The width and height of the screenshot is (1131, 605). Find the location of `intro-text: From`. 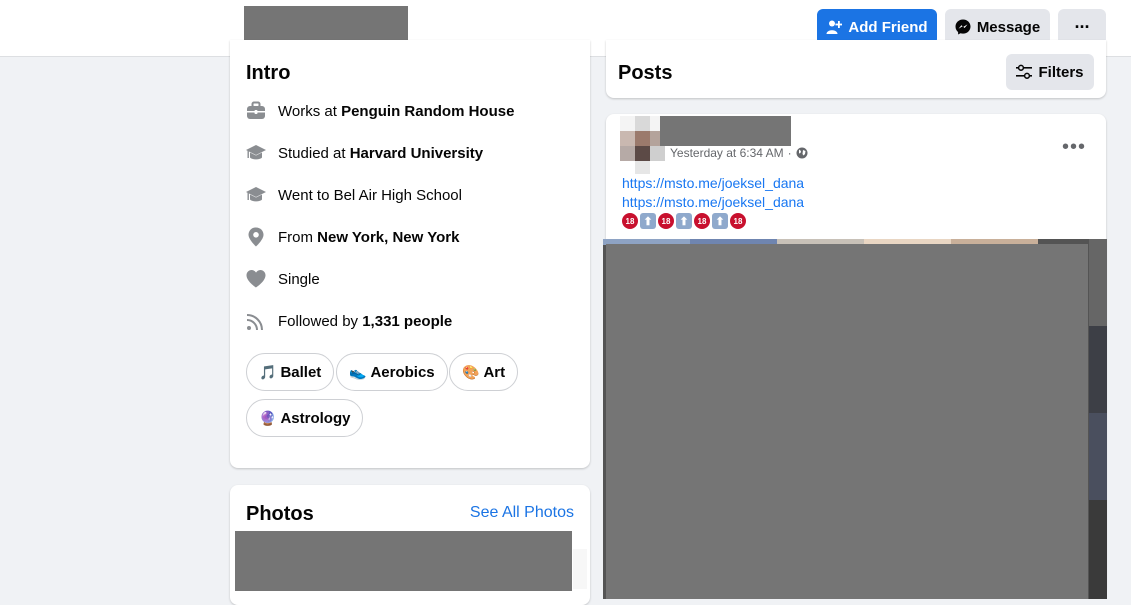

intro-text: From is located at coordinates (298, 237).